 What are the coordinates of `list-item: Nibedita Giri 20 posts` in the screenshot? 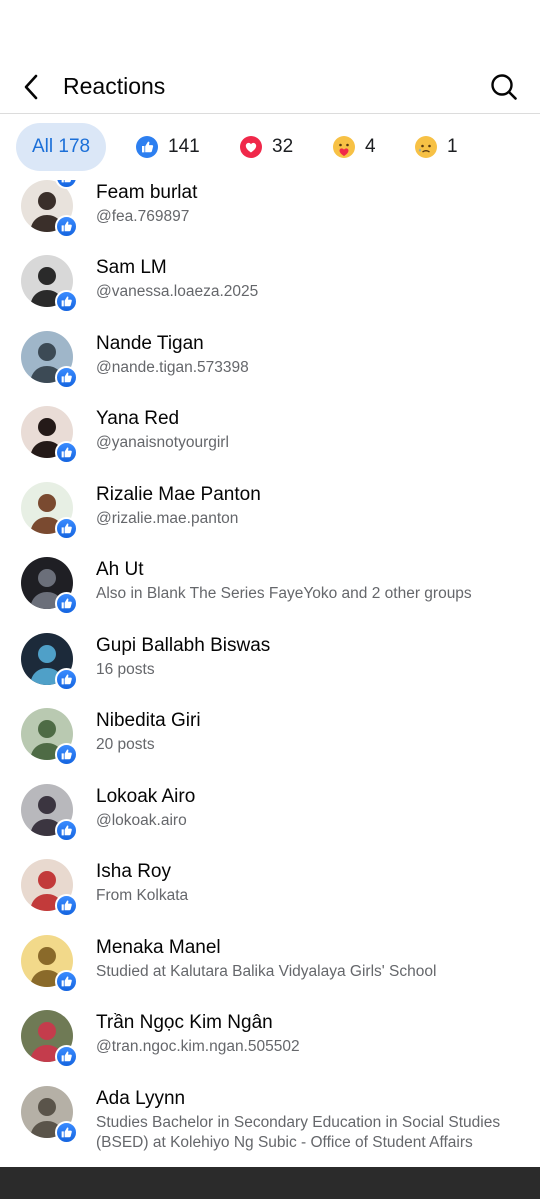 It's located at (270, 745).